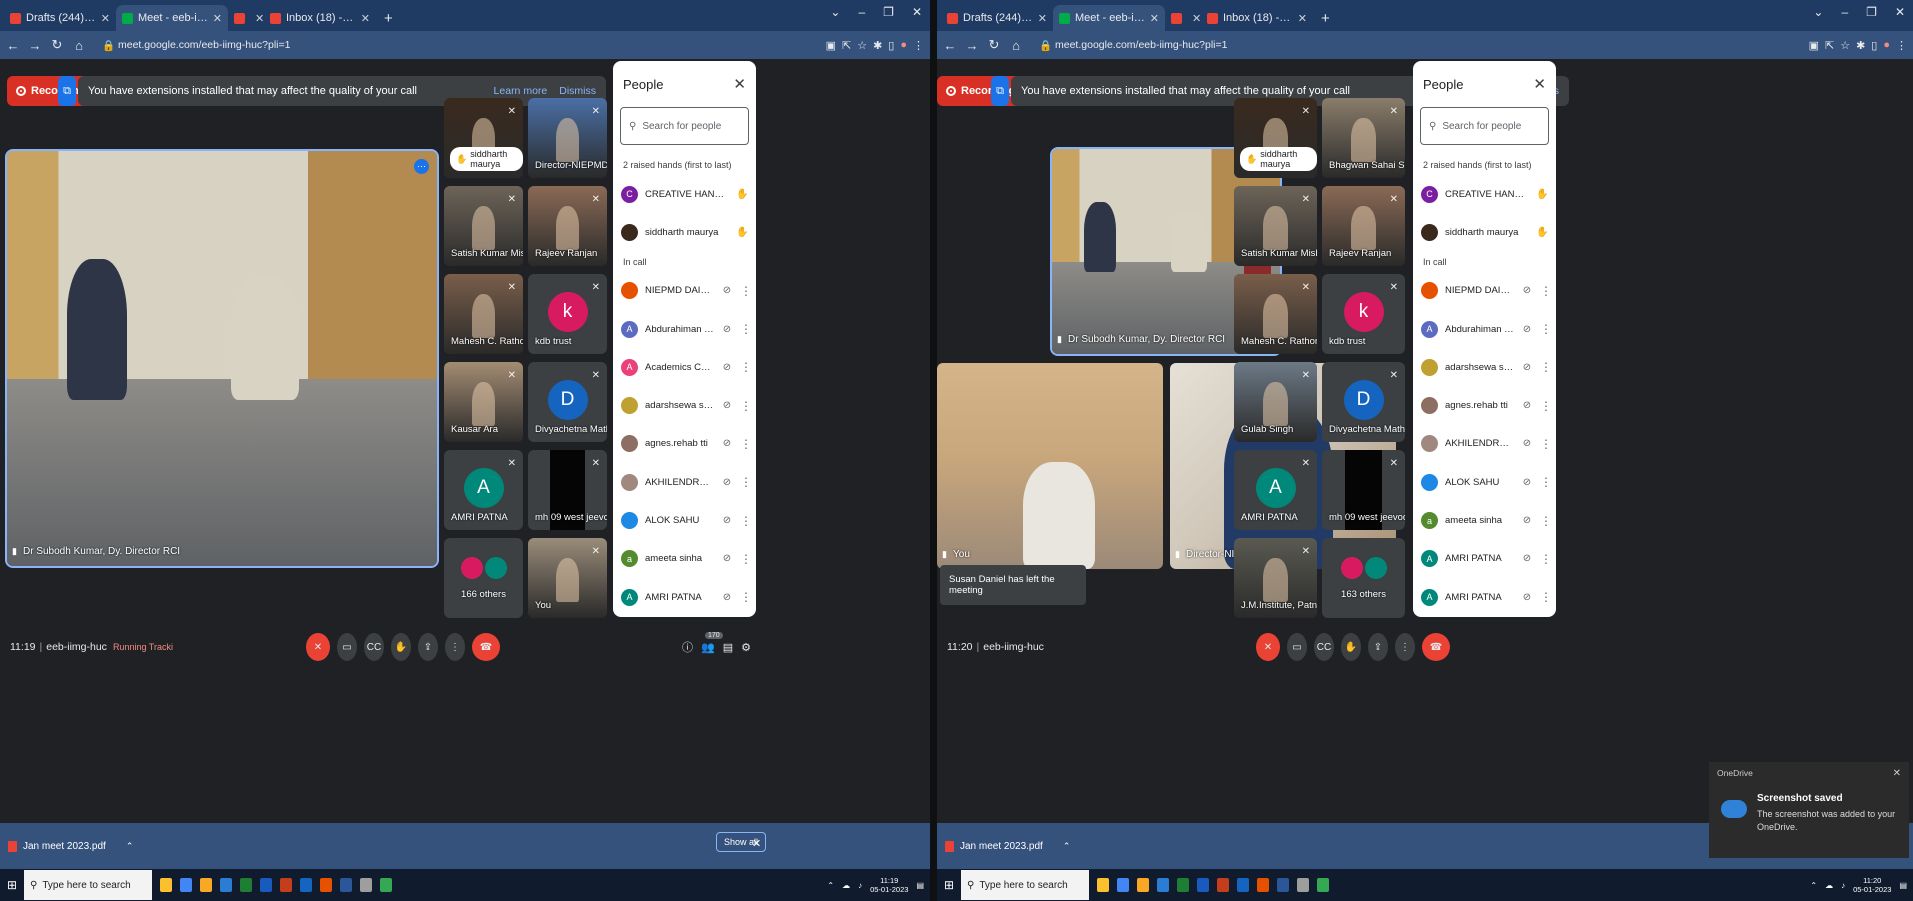  Describe the element at coordinates (1814, 45) in the screenshot. I see `camera-icon: ▣` at that location.